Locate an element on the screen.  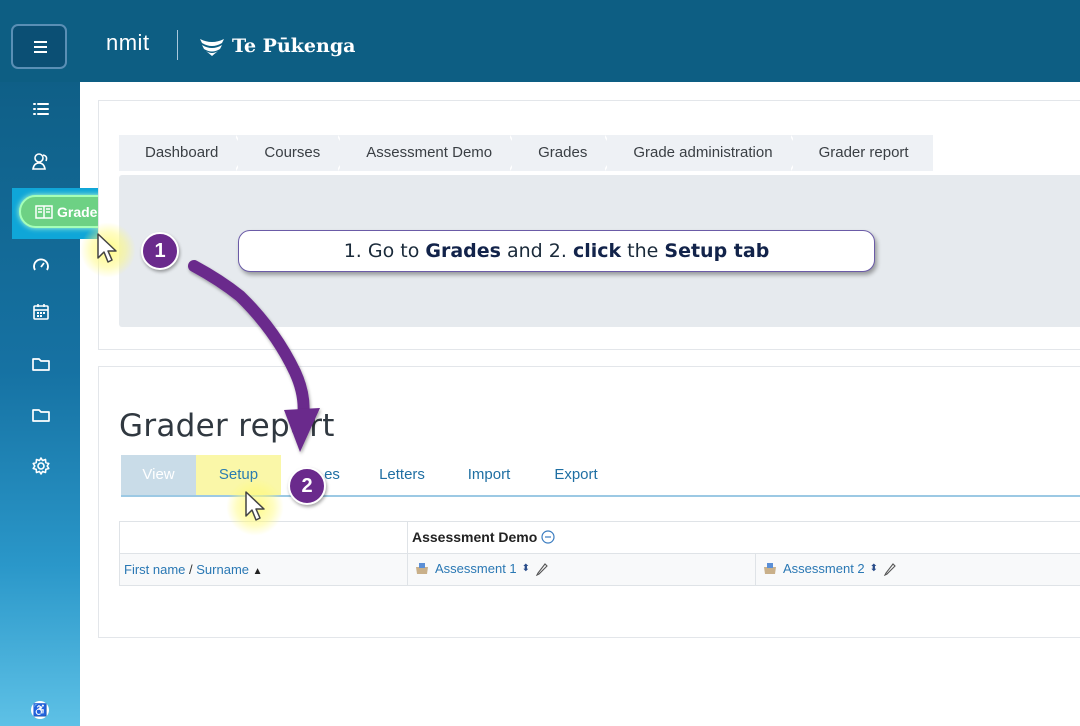
table-row is located at coordinates (599, 570).